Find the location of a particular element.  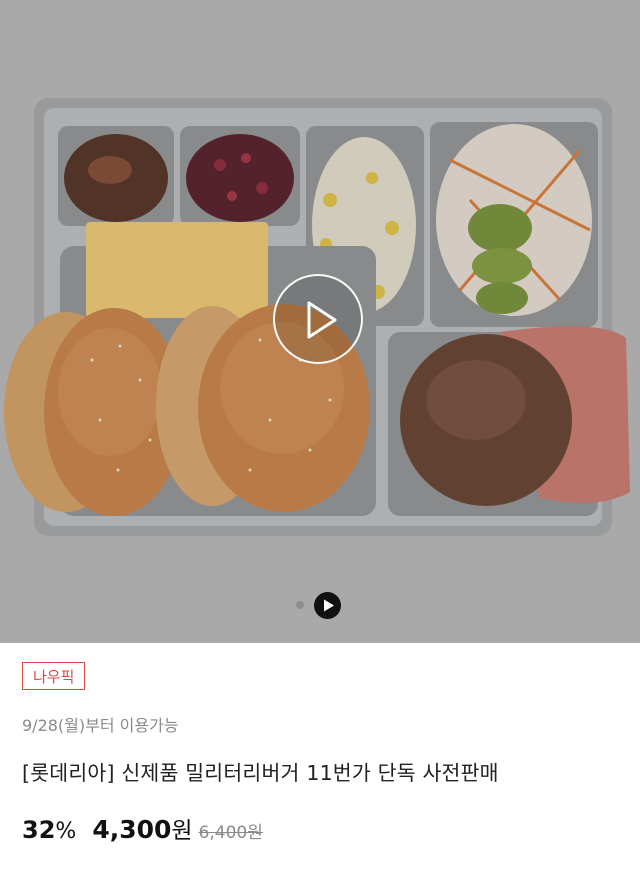

availability-text: 9/28(월)부터 이용가능 is located at coordinates (100, 725).